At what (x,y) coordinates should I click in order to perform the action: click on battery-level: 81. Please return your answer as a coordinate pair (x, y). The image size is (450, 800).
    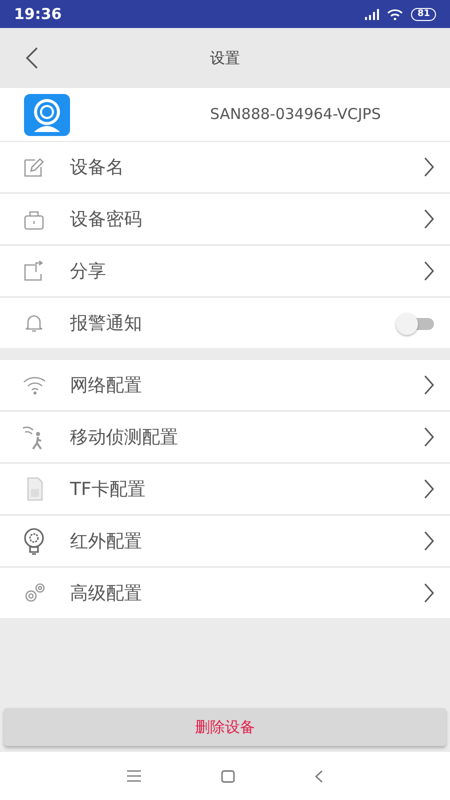
    Looking at the image, I should click on (423, 14).